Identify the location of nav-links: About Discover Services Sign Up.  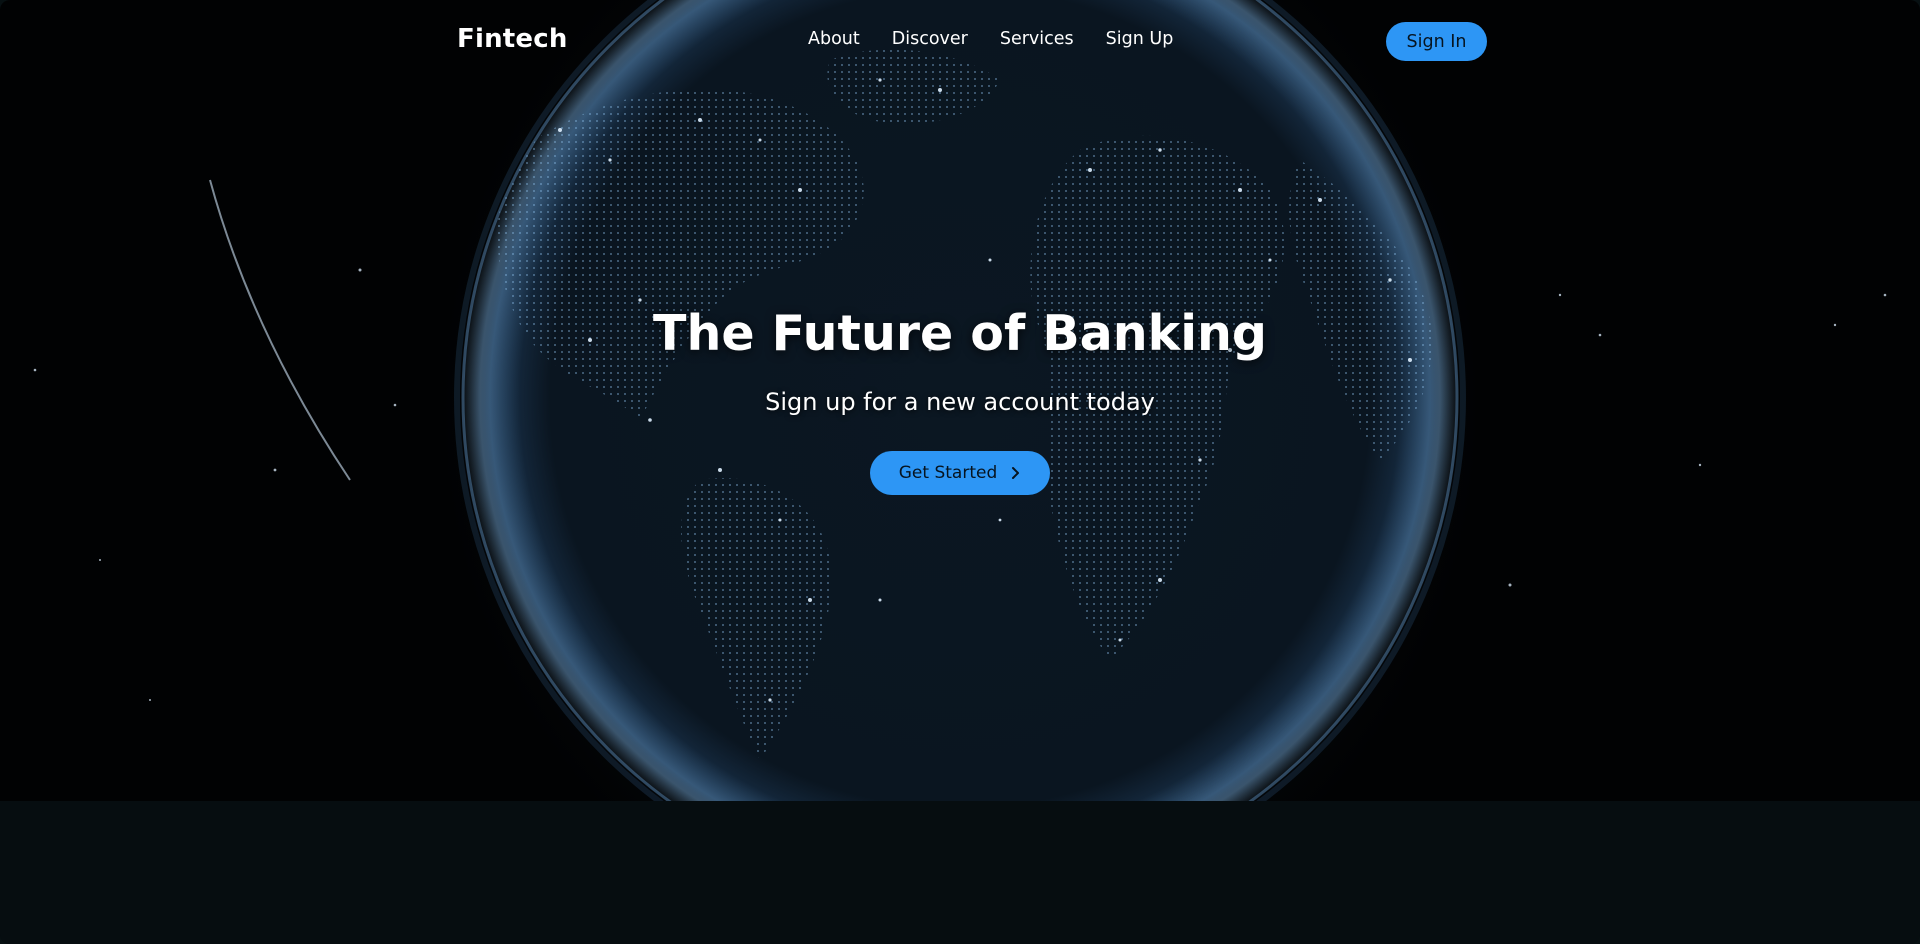
(1006, 39).